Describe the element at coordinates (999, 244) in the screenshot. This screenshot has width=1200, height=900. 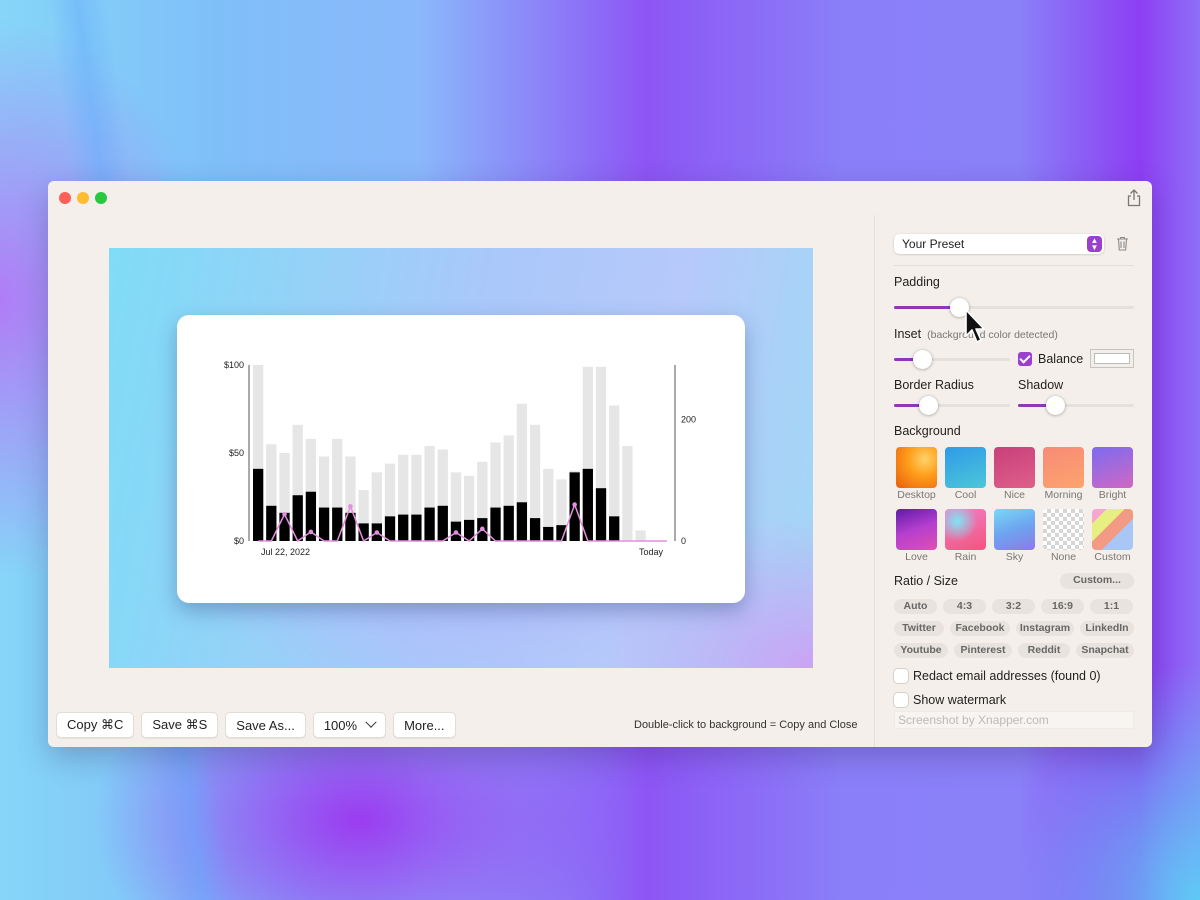
I see `preset-select: Your Preset ▲ ▼` at that location.